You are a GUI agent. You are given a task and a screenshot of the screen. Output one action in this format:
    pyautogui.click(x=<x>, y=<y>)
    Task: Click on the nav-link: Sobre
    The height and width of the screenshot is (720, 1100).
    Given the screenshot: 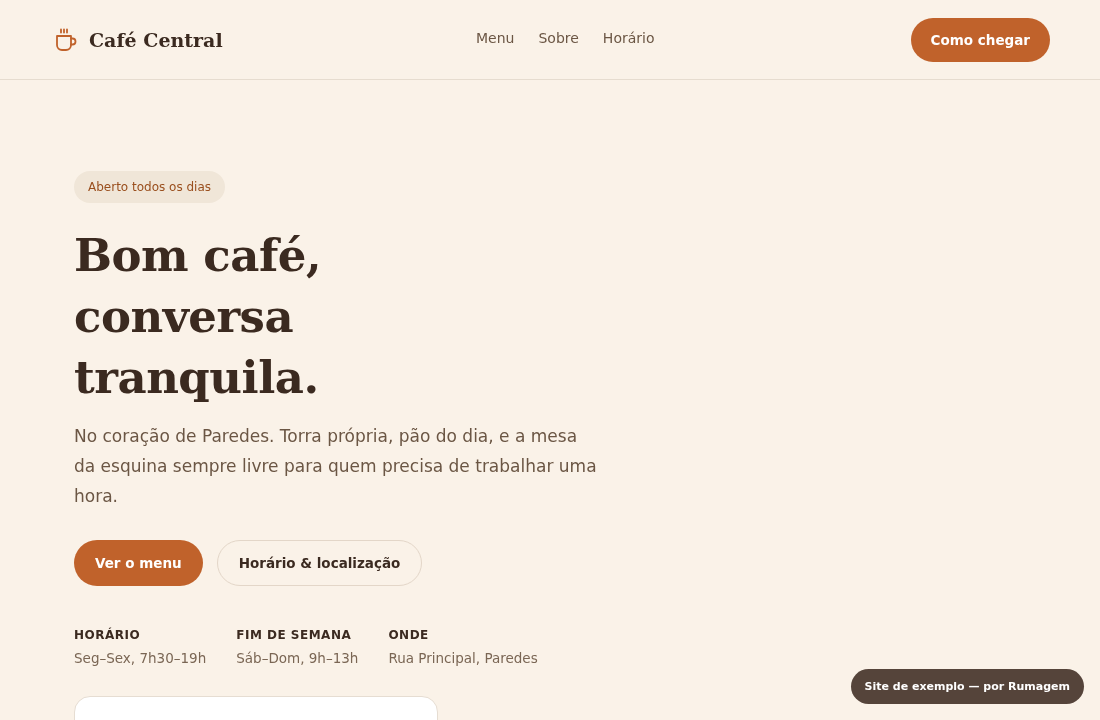 What is the action you would take?
    pyautogui.click(x=558, y=38)
    